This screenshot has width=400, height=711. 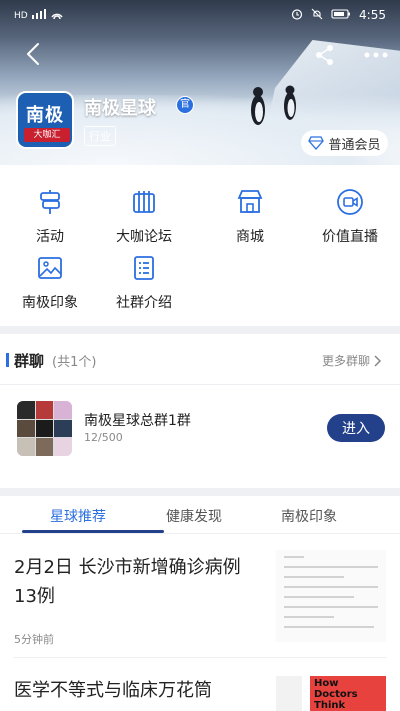 I want to click on tab-planet-recommend: 星球推荐, so click(x=78, y=516).